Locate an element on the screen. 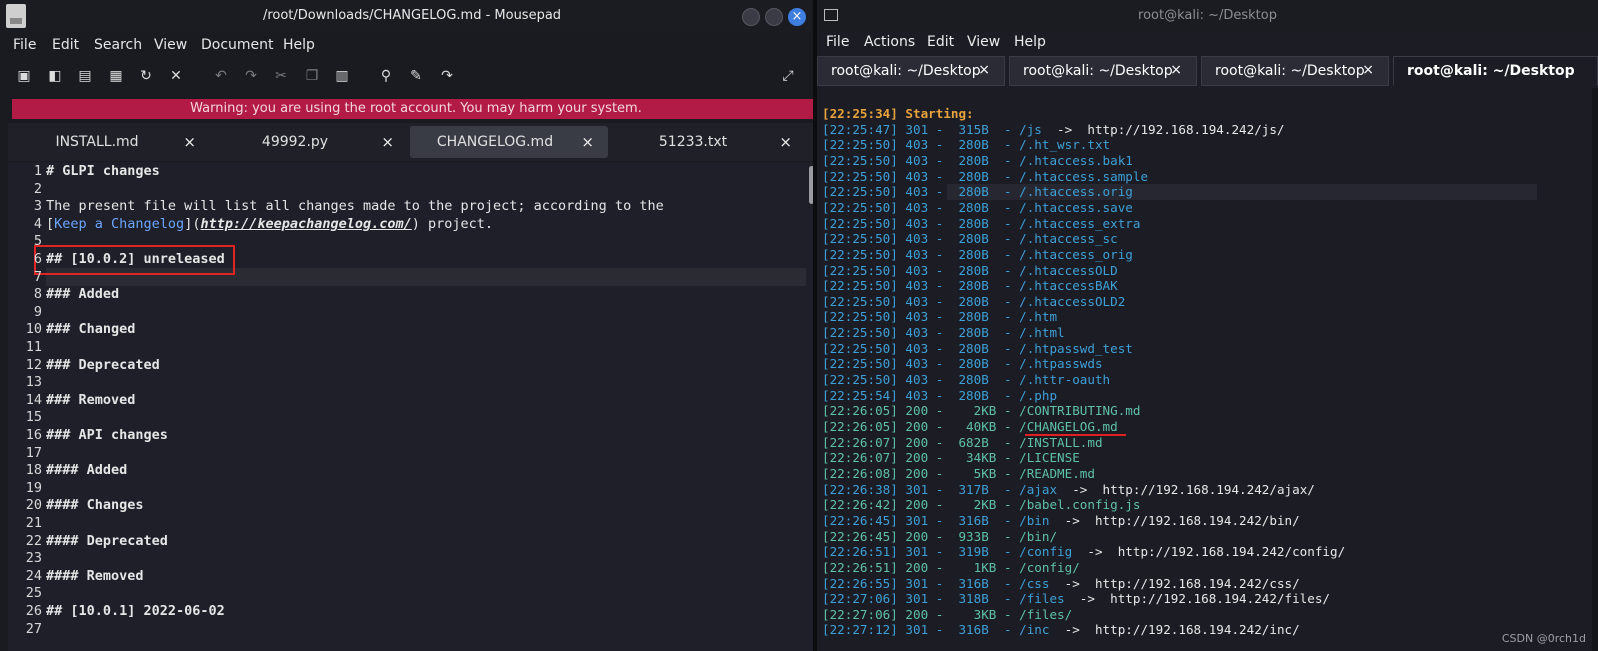 The width and height of the screenshot is (1598, 651). line-text: ## [10.0.1] 2022-06-02 is located at coordinates (135, 611).